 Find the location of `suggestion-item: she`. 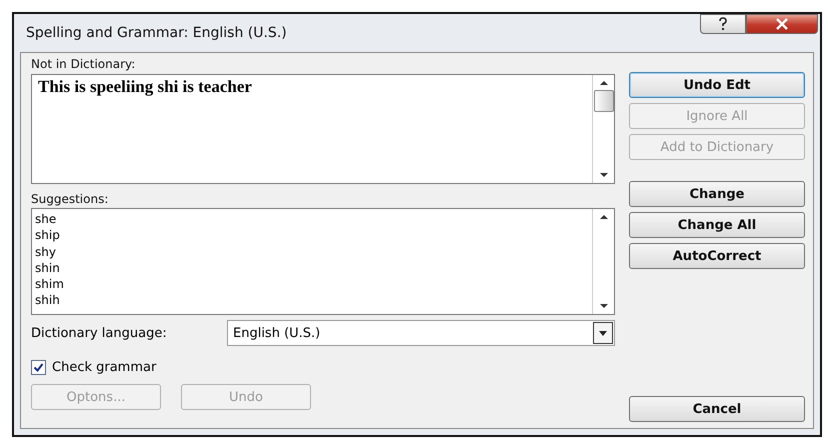

suggestion-item: she is located at coordinates (312, 219).